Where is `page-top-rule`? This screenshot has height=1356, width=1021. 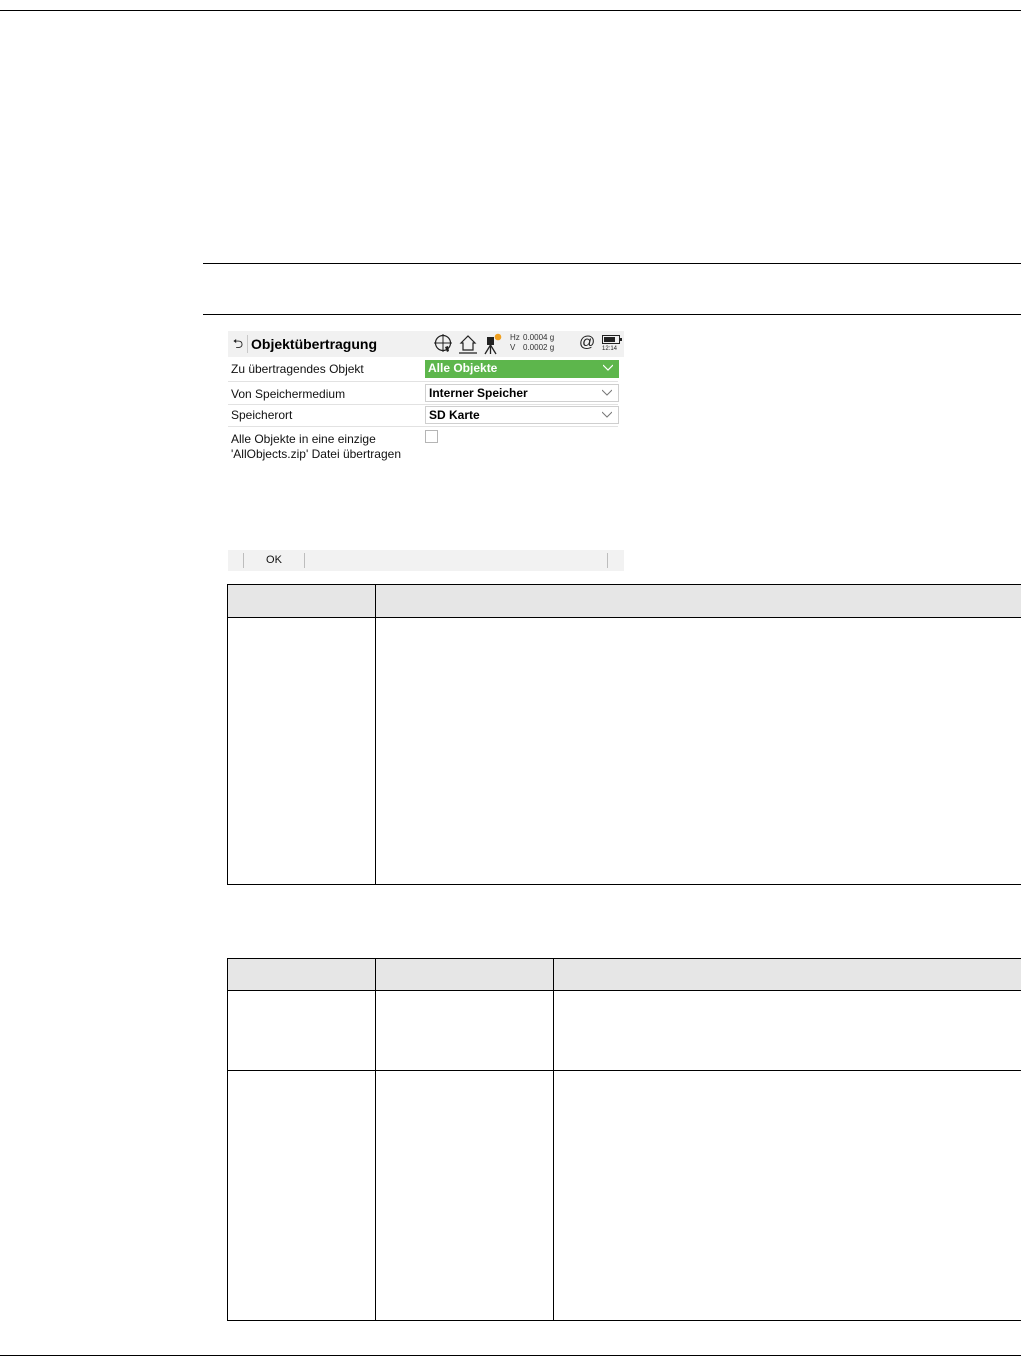
page-top-rule is located at coordinates (510, 10).